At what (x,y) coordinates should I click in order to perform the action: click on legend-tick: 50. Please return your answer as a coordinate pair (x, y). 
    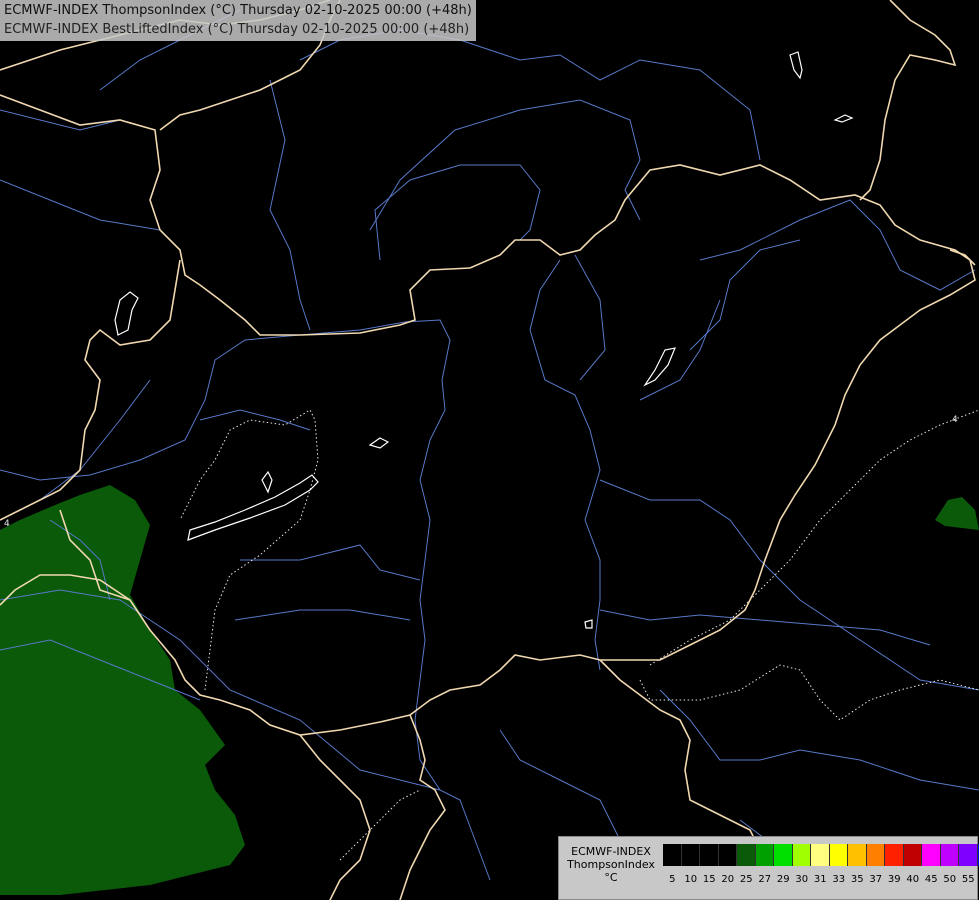
    Looking at the image, I should click on (950, 879).